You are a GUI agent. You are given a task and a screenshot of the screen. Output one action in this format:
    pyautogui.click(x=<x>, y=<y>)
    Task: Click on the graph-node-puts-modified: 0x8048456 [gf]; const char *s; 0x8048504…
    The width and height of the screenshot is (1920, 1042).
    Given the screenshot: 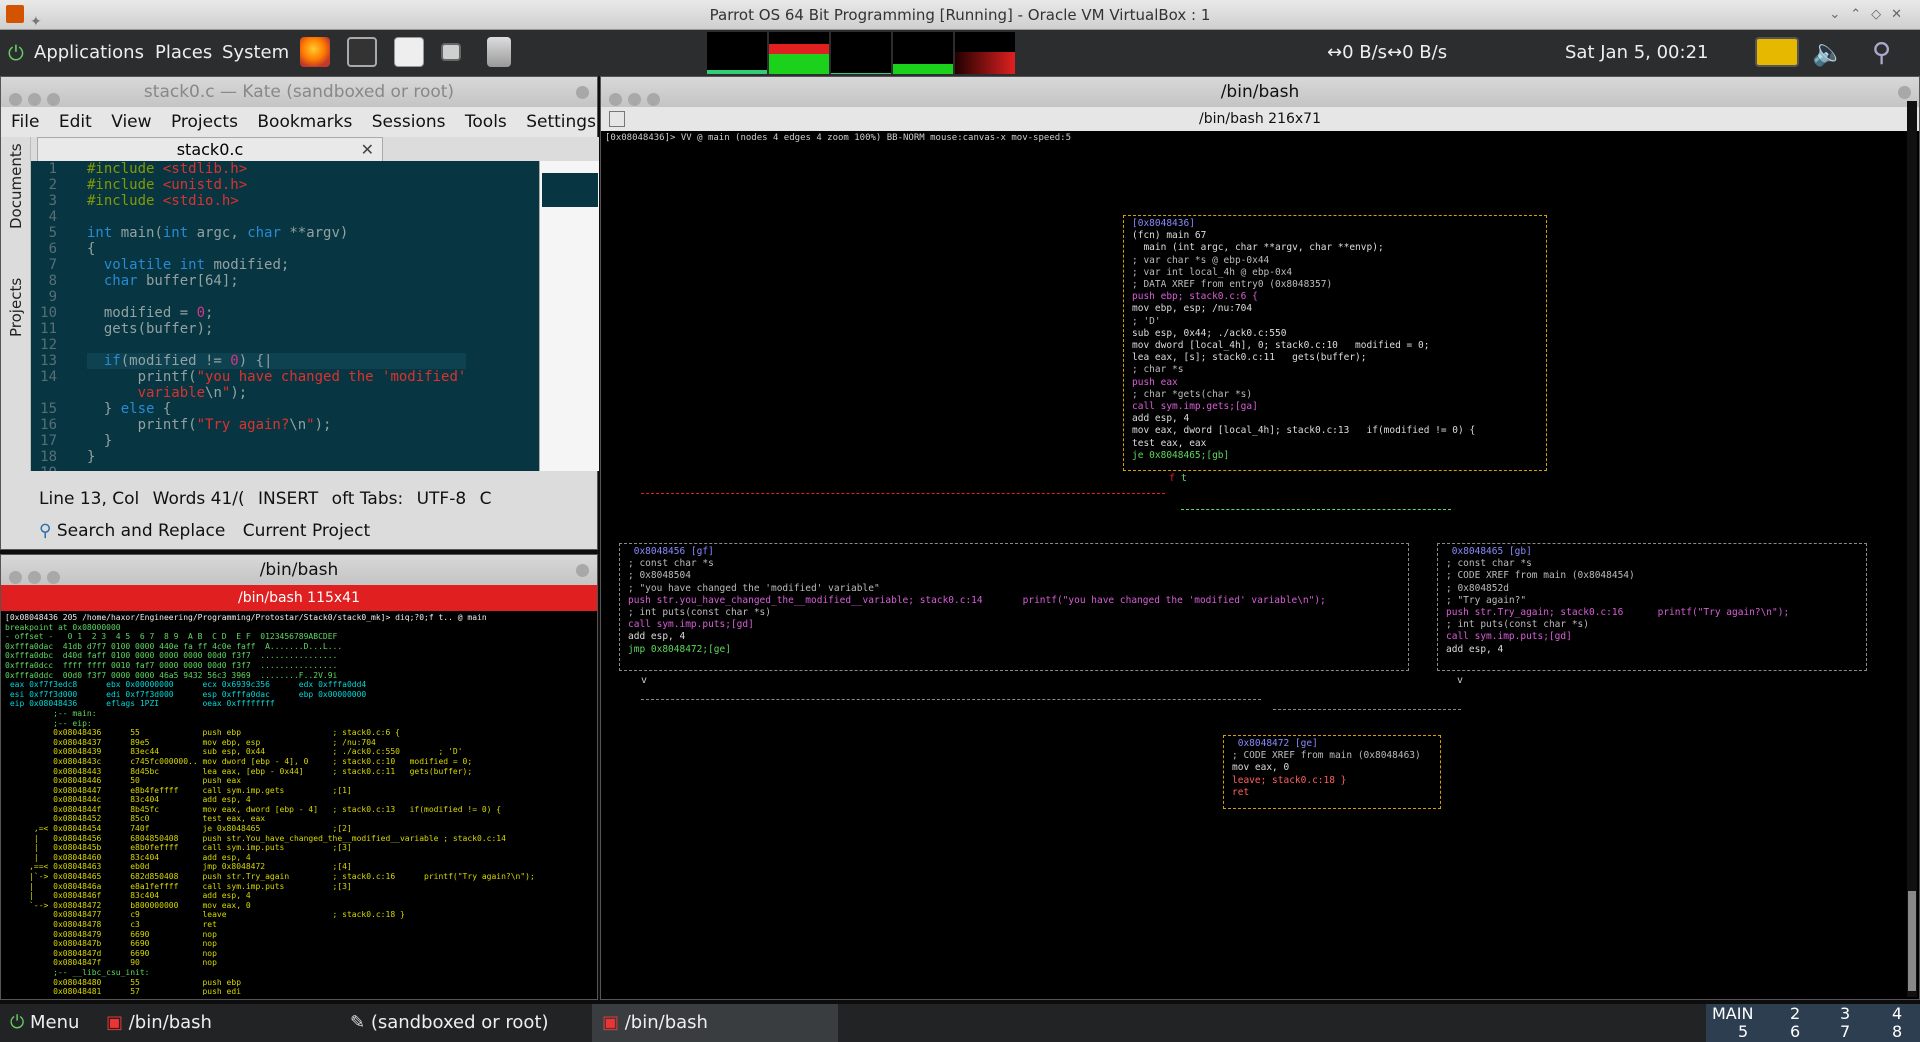 What is the action you would take?
    pyautogui.click(x=1014, y=607)
    